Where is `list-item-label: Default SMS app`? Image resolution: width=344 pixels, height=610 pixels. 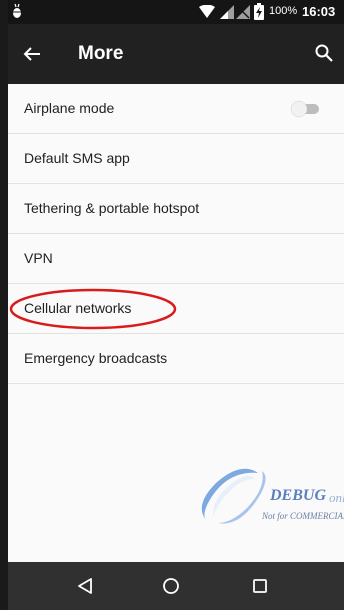
list-item-label: Default SMS app is located at coordinates (77, 158).